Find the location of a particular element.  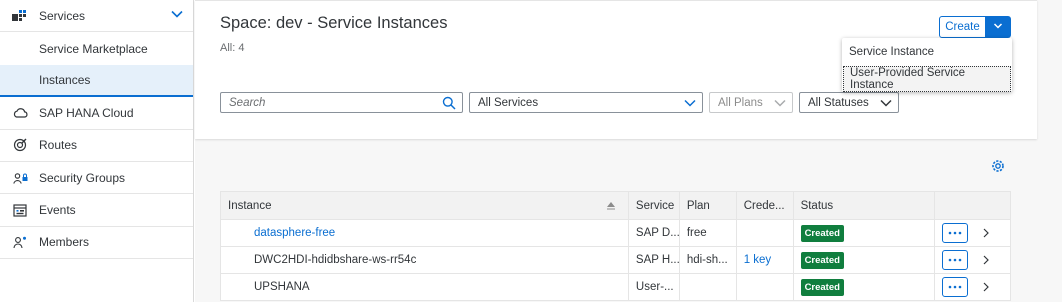

page-title: Space: dev - Service Instances is located at coordinates (334, 23).